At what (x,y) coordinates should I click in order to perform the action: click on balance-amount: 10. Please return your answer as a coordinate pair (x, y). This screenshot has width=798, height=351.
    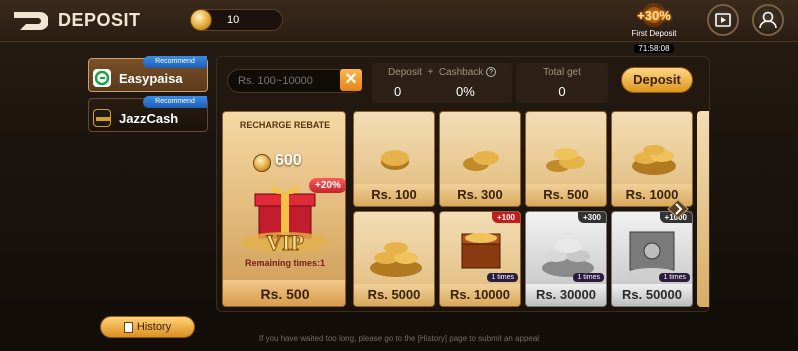
    Looking at the image, I should click on (233, 20).